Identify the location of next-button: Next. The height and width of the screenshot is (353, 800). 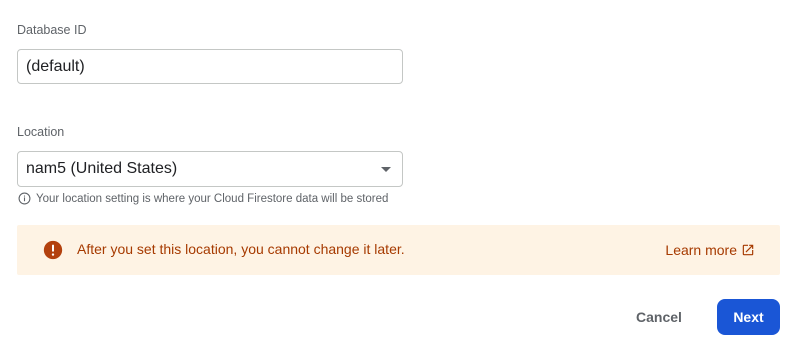
(748, 317).